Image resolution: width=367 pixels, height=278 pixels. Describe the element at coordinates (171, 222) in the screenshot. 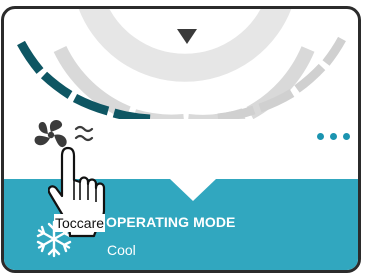

I see `operating-mode-title: OPERATING MODE` at that location.